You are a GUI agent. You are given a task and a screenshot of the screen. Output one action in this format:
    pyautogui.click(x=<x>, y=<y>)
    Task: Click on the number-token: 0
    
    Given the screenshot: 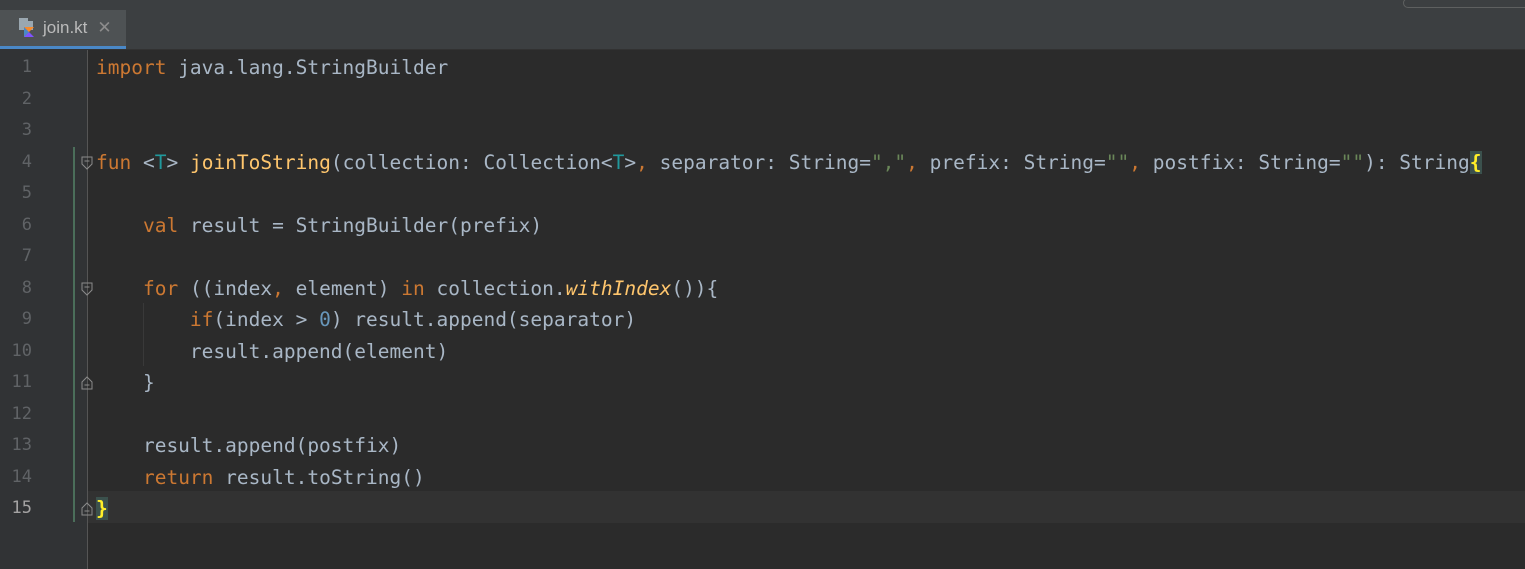 What is the action you would take?
    pyautogui.click(x=325, y=319)
    